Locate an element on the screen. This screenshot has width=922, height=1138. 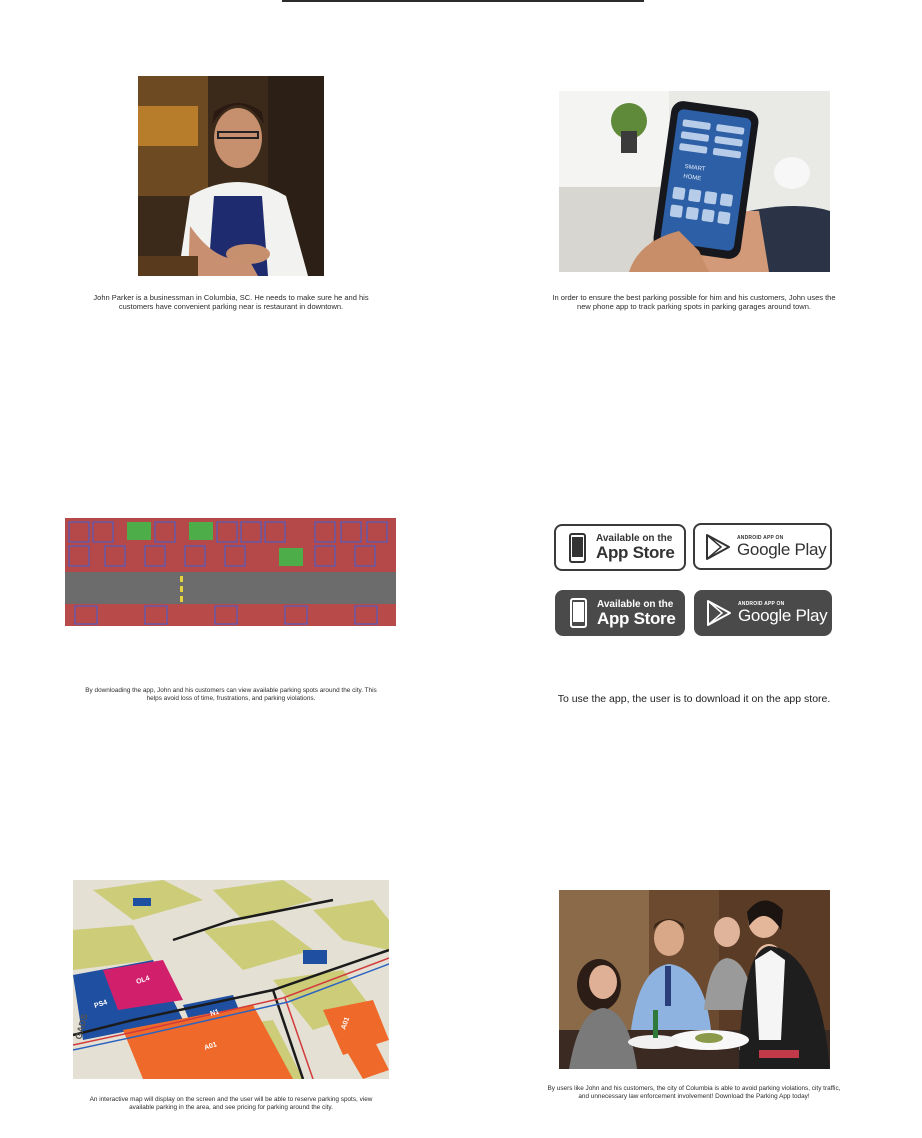
interactive-map-photo: PS4 OL4 A01 N1 A01 GADS is located at coordinates (231, 979).